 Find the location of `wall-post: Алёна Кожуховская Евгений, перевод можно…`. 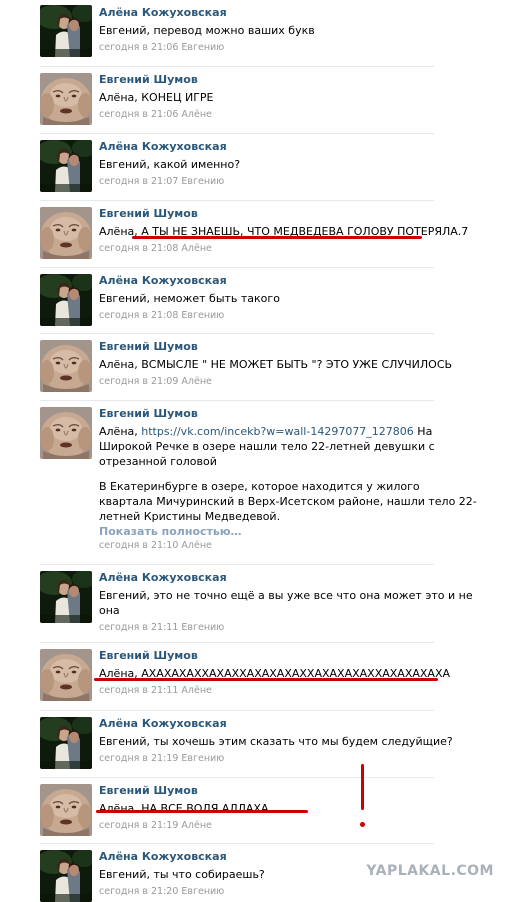

wall-post: Алёна Кожуховская Евгений, перевод можно… is located at coordinates (237, 33).